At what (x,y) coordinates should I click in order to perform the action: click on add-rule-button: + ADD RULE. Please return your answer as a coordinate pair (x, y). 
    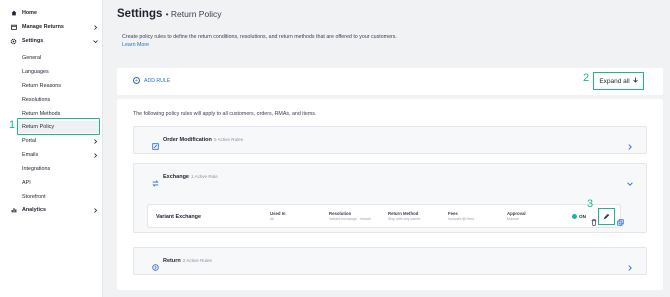
    Looking at the image, I should click on (151, 80).